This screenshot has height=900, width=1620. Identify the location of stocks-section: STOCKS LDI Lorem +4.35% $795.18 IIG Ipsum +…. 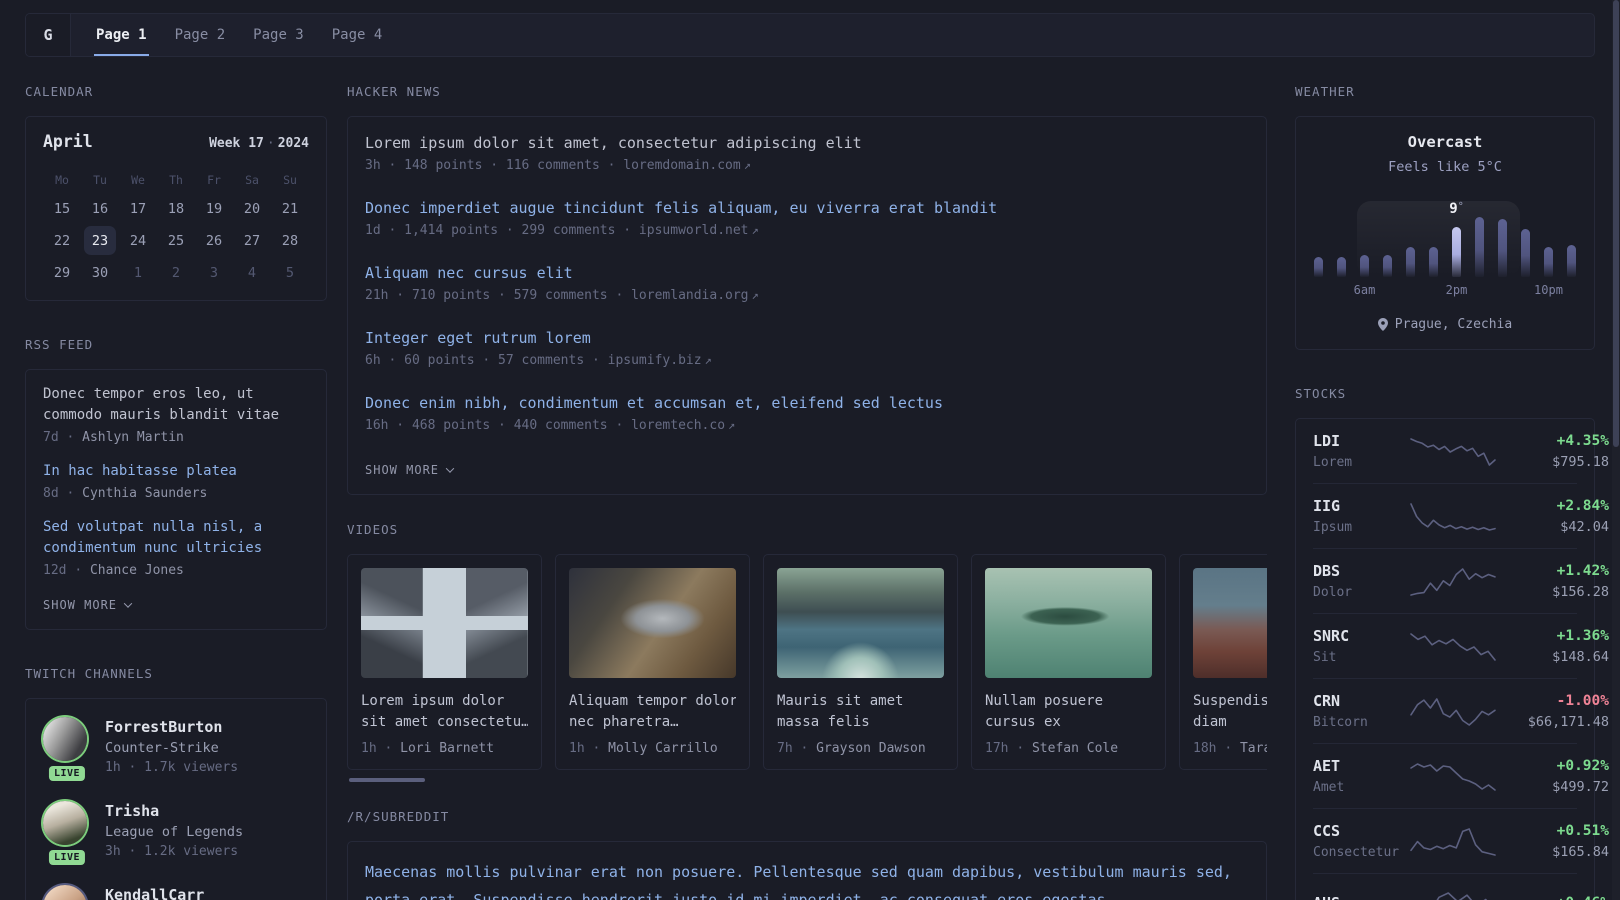
(1452, 643).